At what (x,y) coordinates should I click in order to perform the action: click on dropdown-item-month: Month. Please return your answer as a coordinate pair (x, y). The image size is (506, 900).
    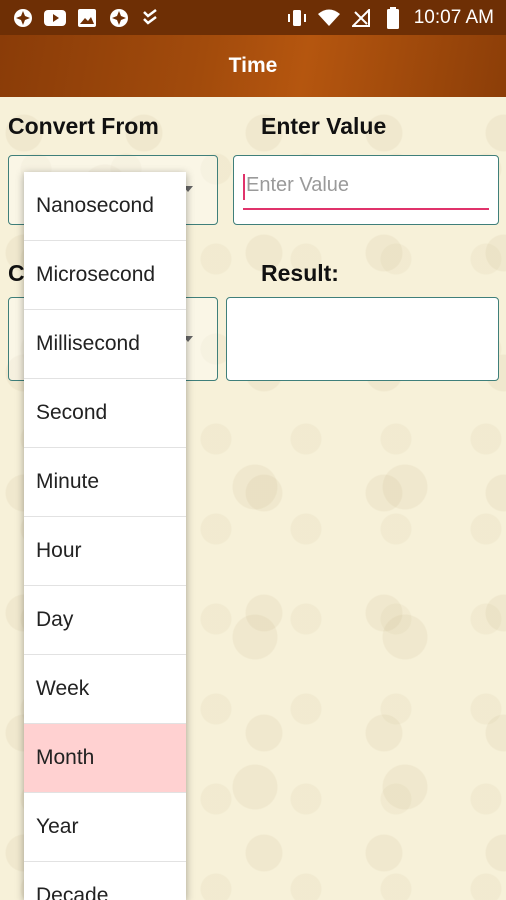
    Looking at the image, I should click on (105, 758).